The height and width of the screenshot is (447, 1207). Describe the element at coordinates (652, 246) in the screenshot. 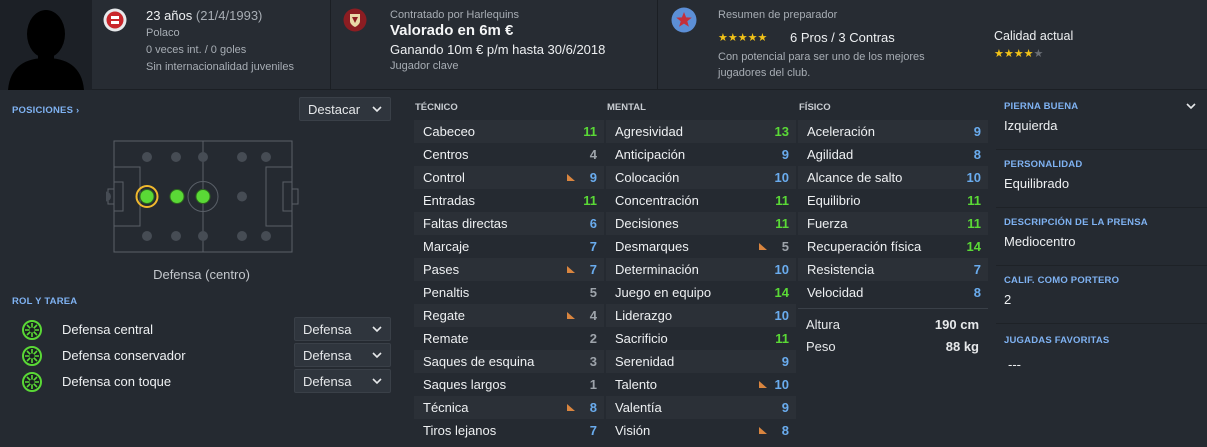

I see `attribute-name: Desmarques` at that location.